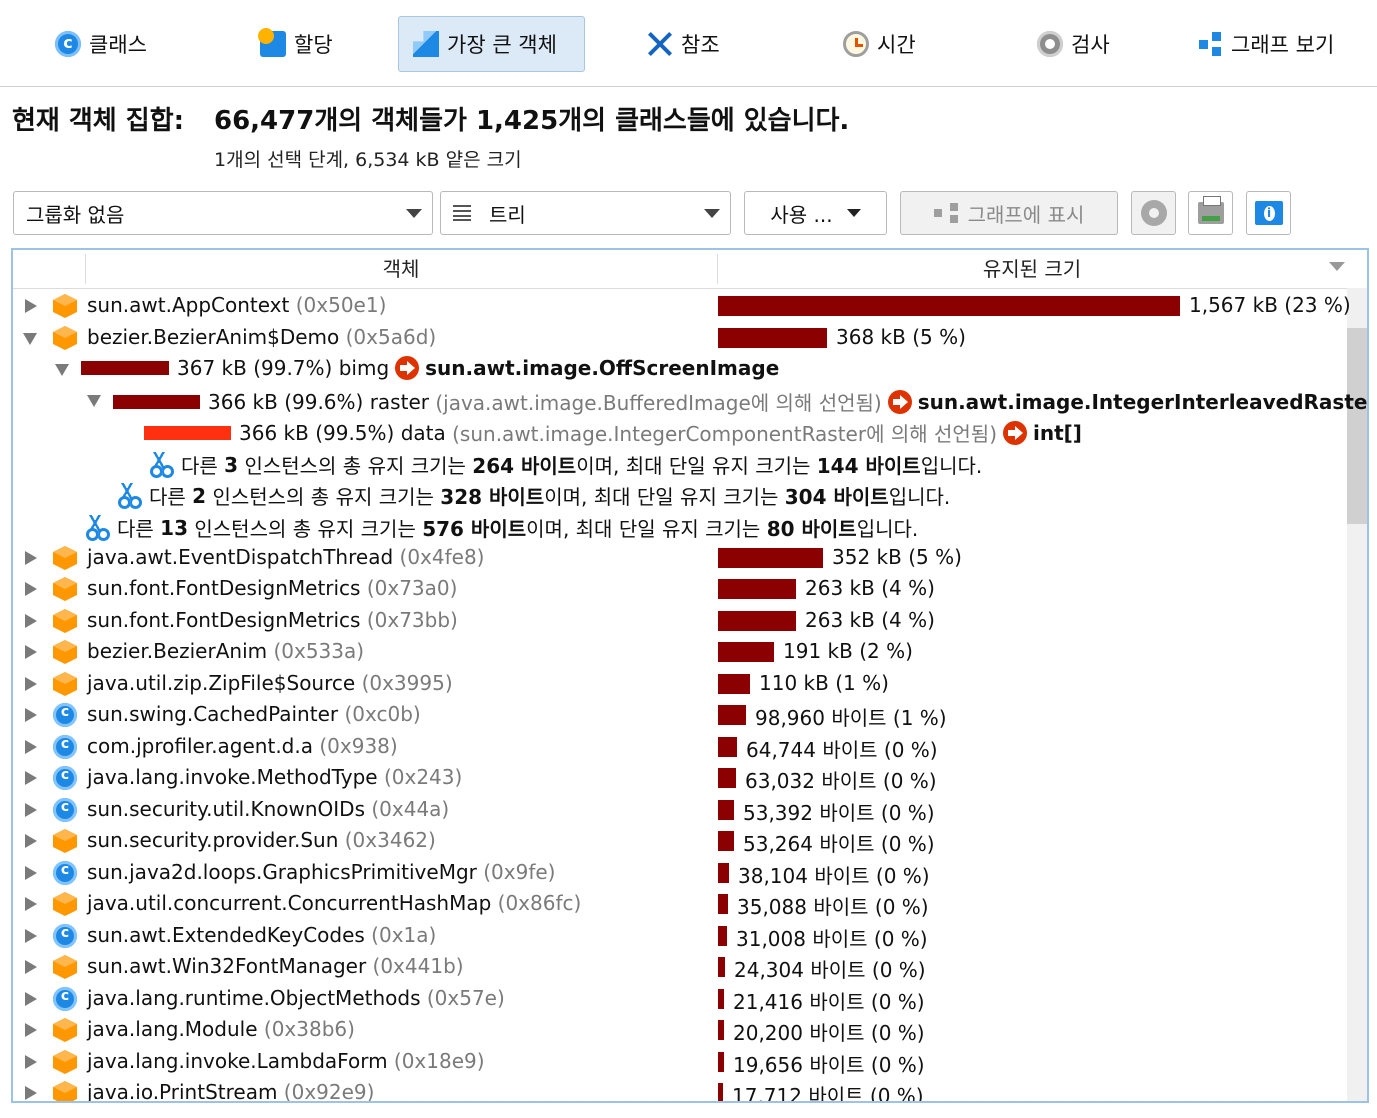 The width and height of the screenshot is (1377, 1118). What do you see at coordinates (296, 44) in the screenshot?
I see `tab-allocations: 할당` at bounding box center [296, 44].